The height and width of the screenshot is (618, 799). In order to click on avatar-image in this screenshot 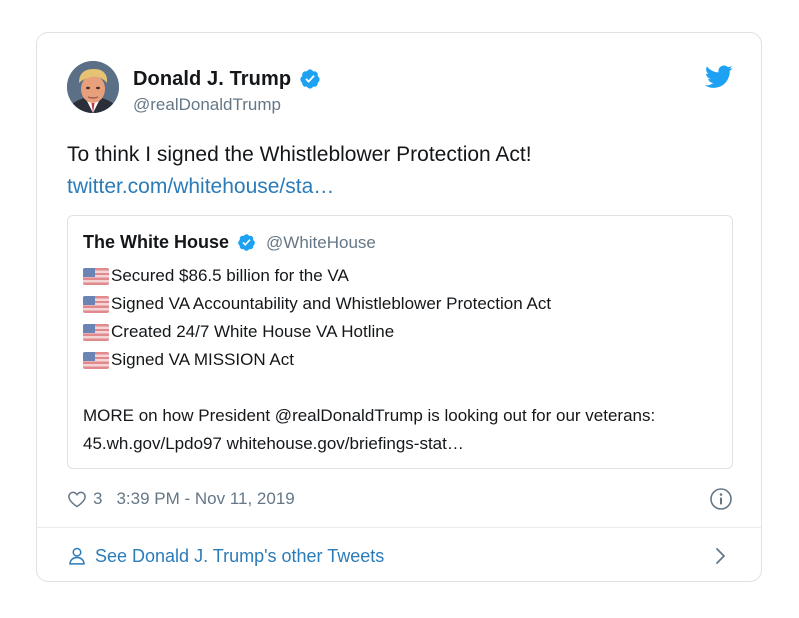, I will do `click(93, 87)`.